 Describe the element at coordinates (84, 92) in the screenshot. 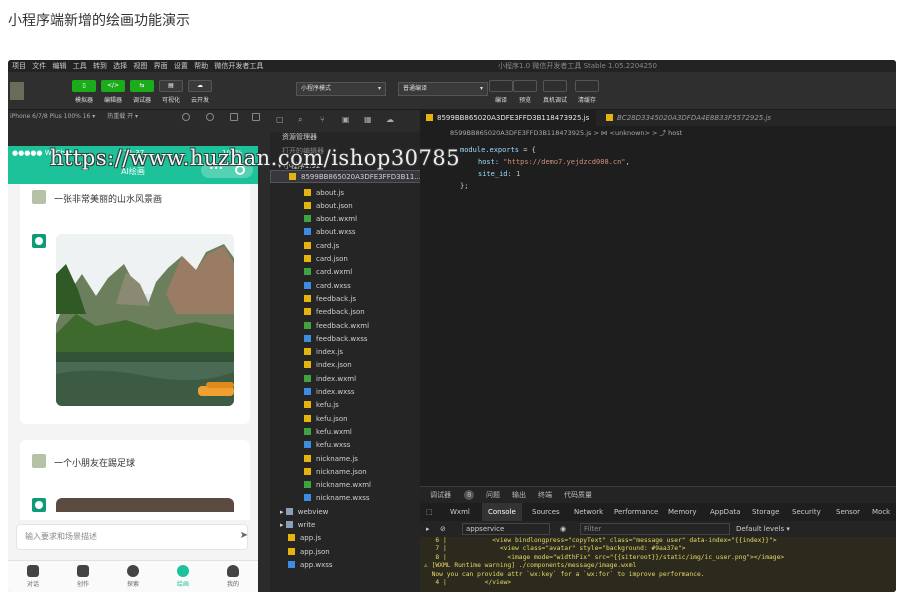

I see `simulator-button: ▯ 模拟器` at that location.